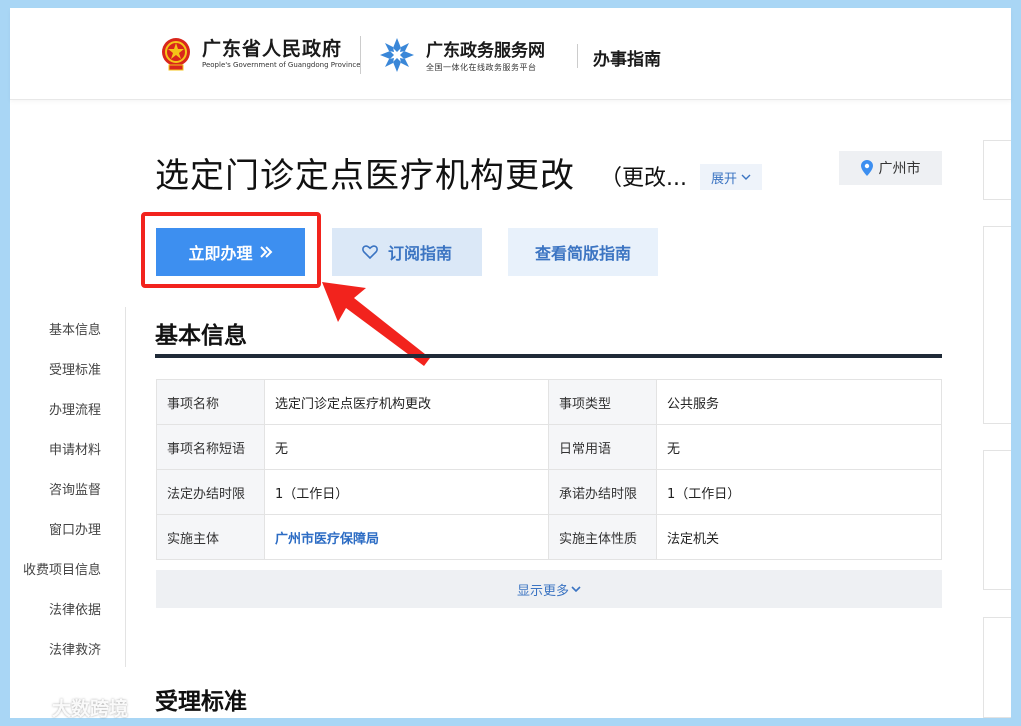  I want to click on screenshot-frame-right, so click(1016, 363).